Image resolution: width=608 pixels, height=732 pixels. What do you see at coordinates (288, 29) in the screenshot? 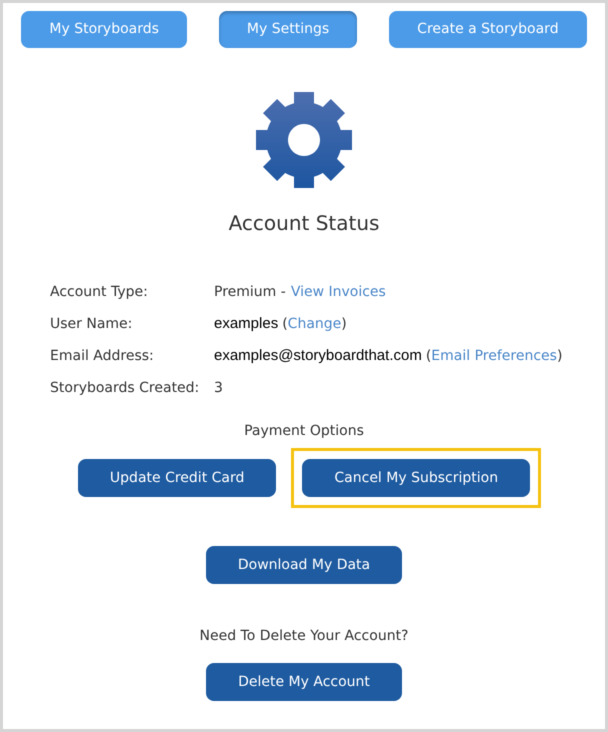
I see `nav-tab: My Settings` at bounding box center [288, 29].